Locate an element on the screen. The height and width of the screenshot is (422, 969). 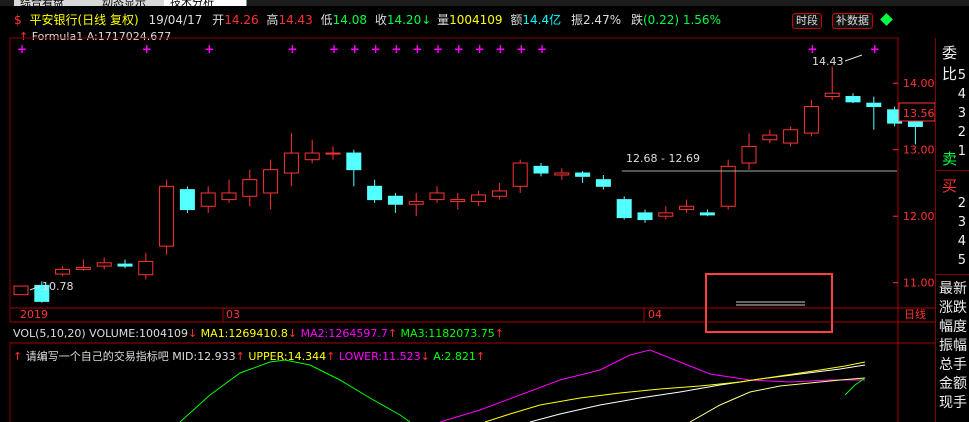
date-grid is located at coordinates (578, 314).